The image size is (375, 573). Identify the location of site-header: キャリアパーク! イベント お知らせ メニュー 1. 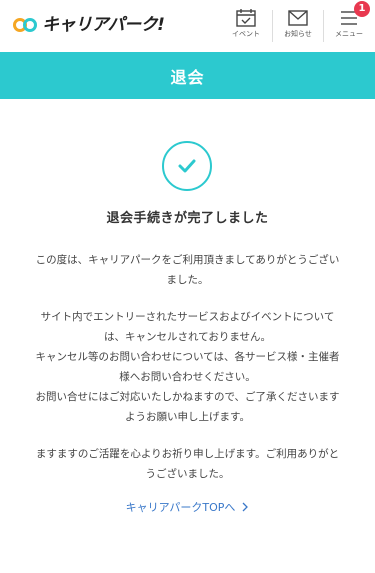
(187, 26).